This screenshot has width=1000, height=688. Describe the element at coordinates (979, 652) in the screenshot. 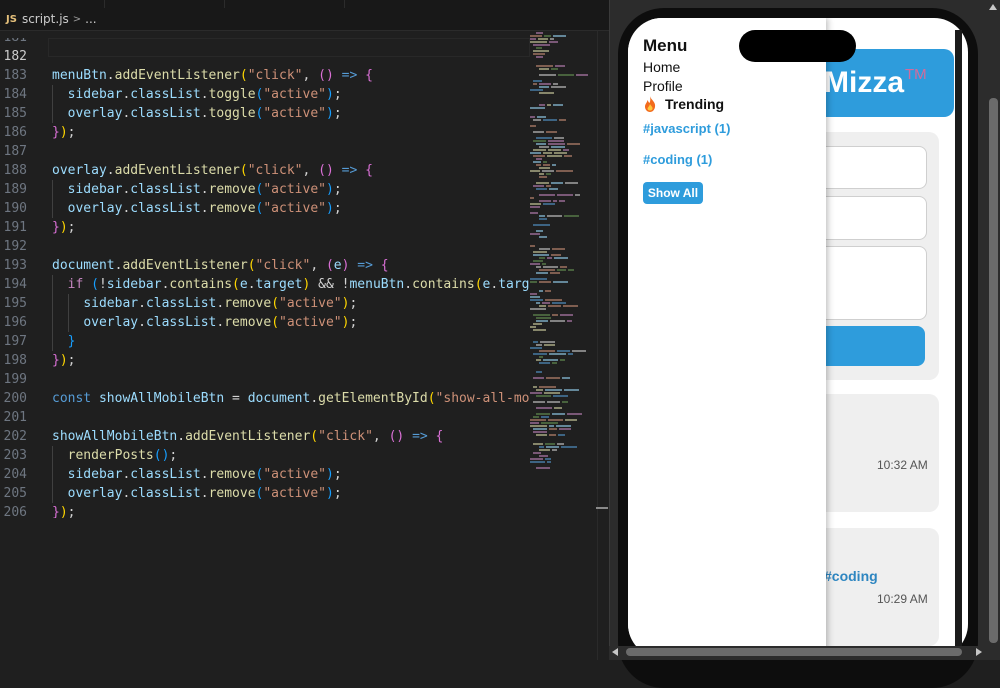

I see `scroll-right-arrow-icon` at that location.